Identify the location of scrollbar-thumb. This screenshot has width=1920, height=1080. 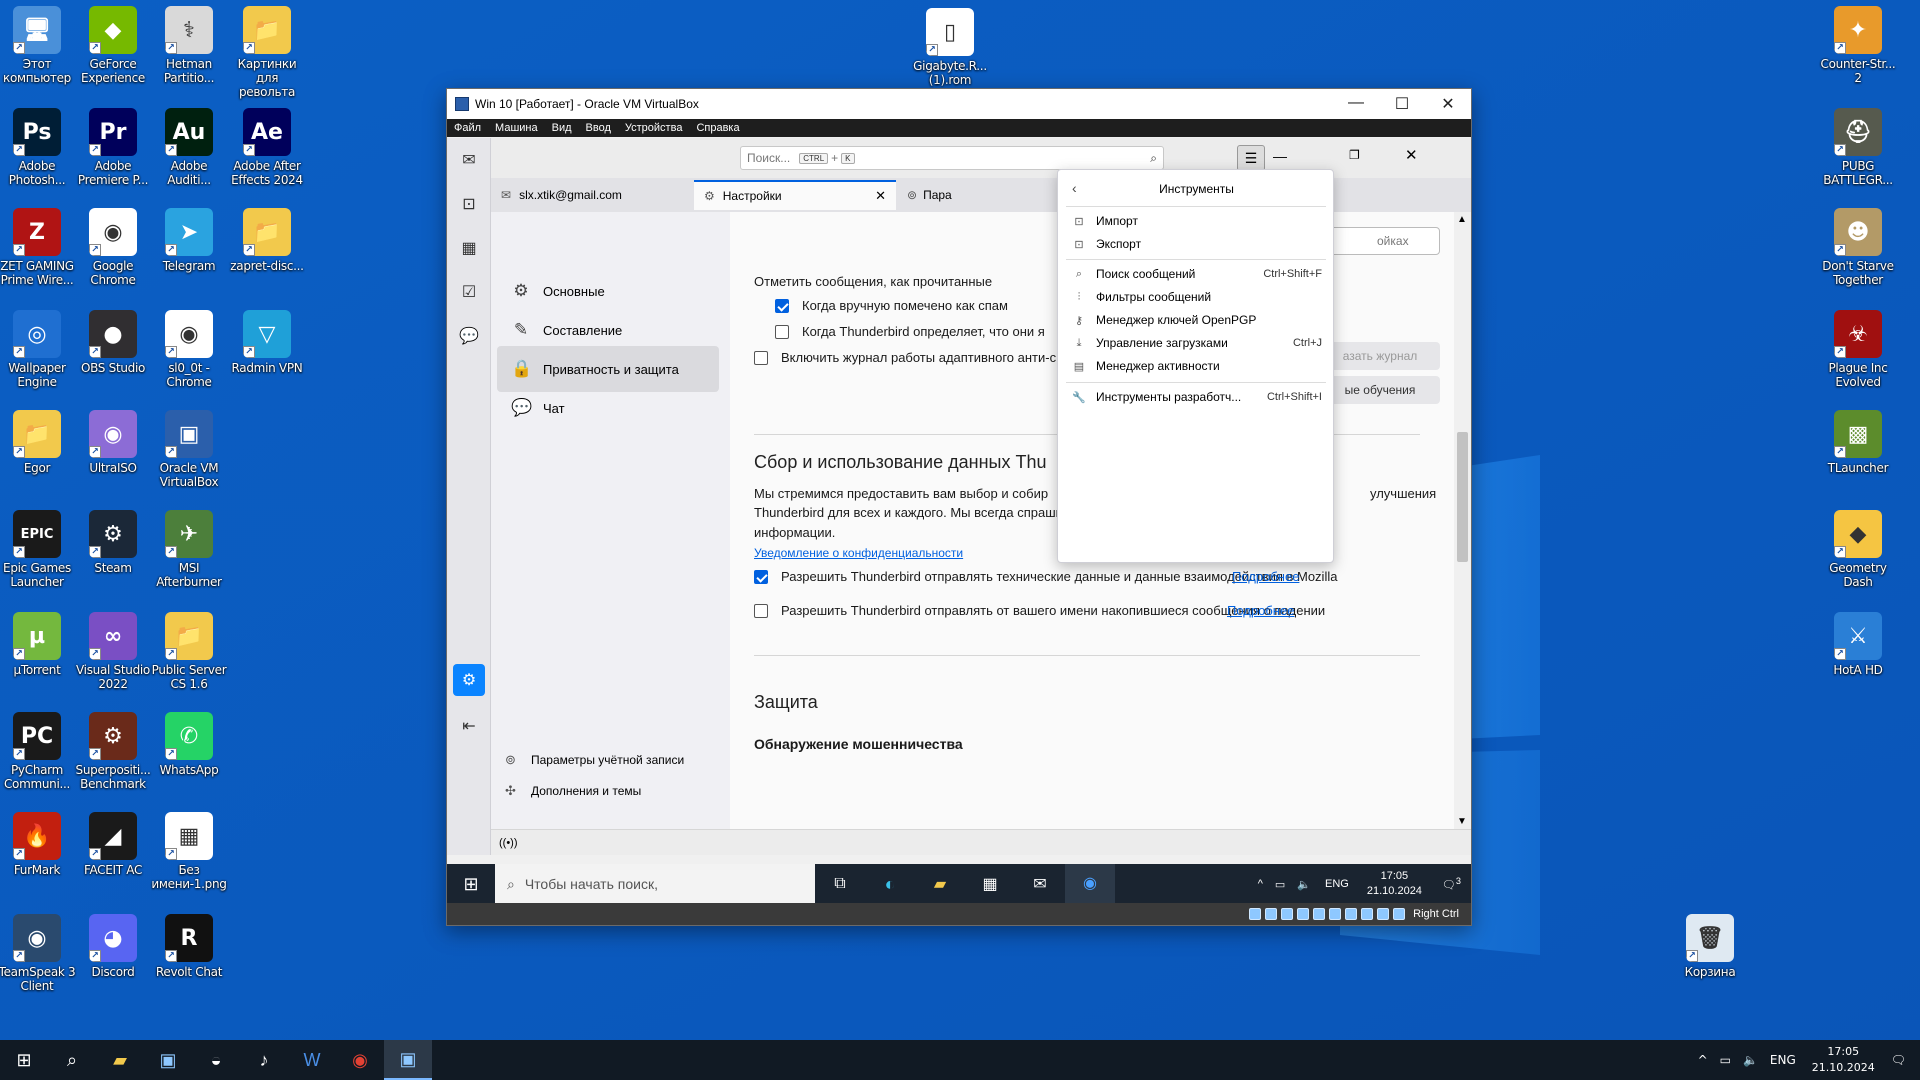
(1462, 497).